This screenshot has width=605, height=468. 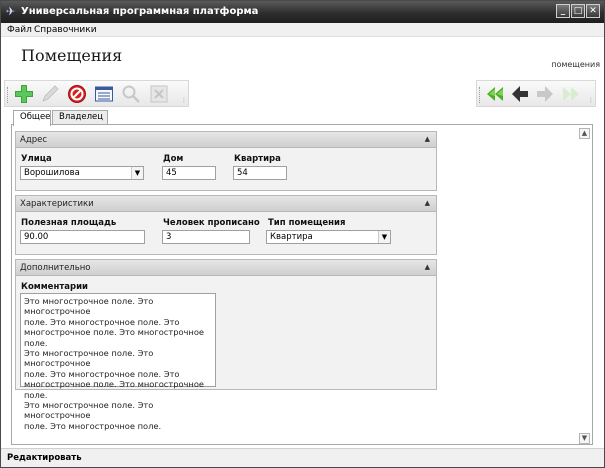 I want to click on area-input: 90.00, so click(x=82, y=237).